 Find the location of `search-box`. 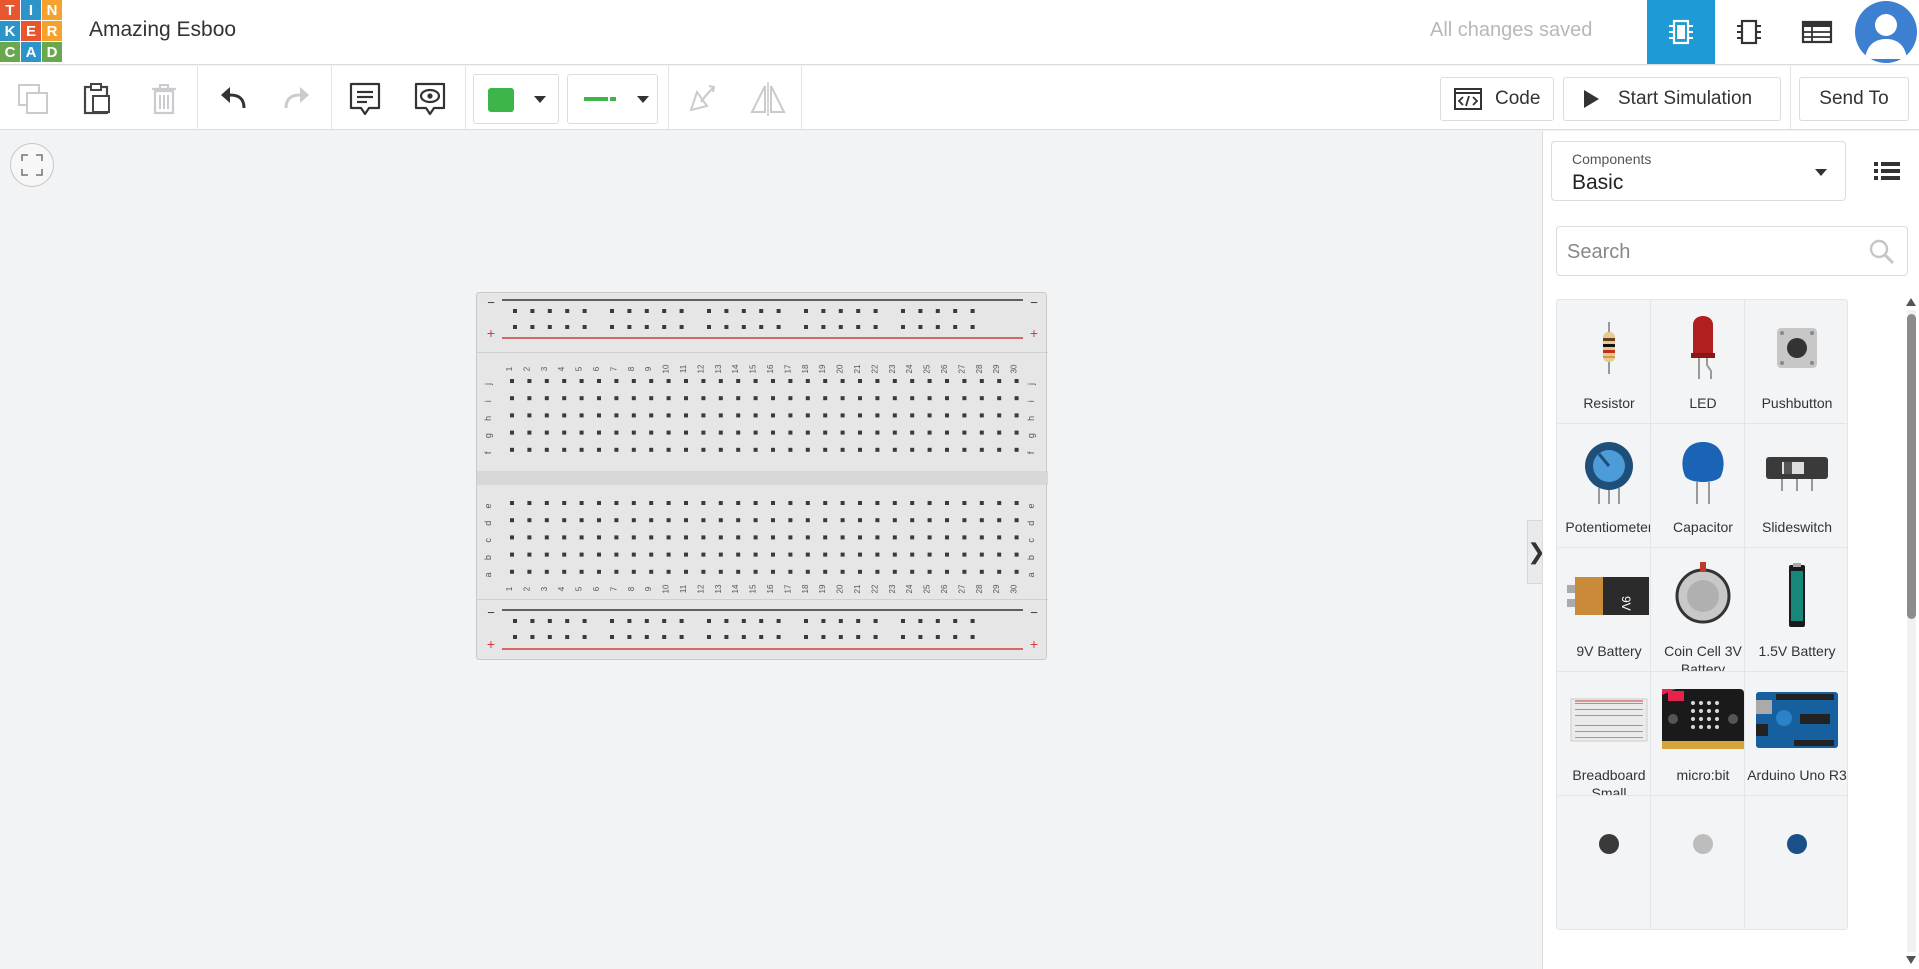

search-box is located at coordinates (1732, 251).